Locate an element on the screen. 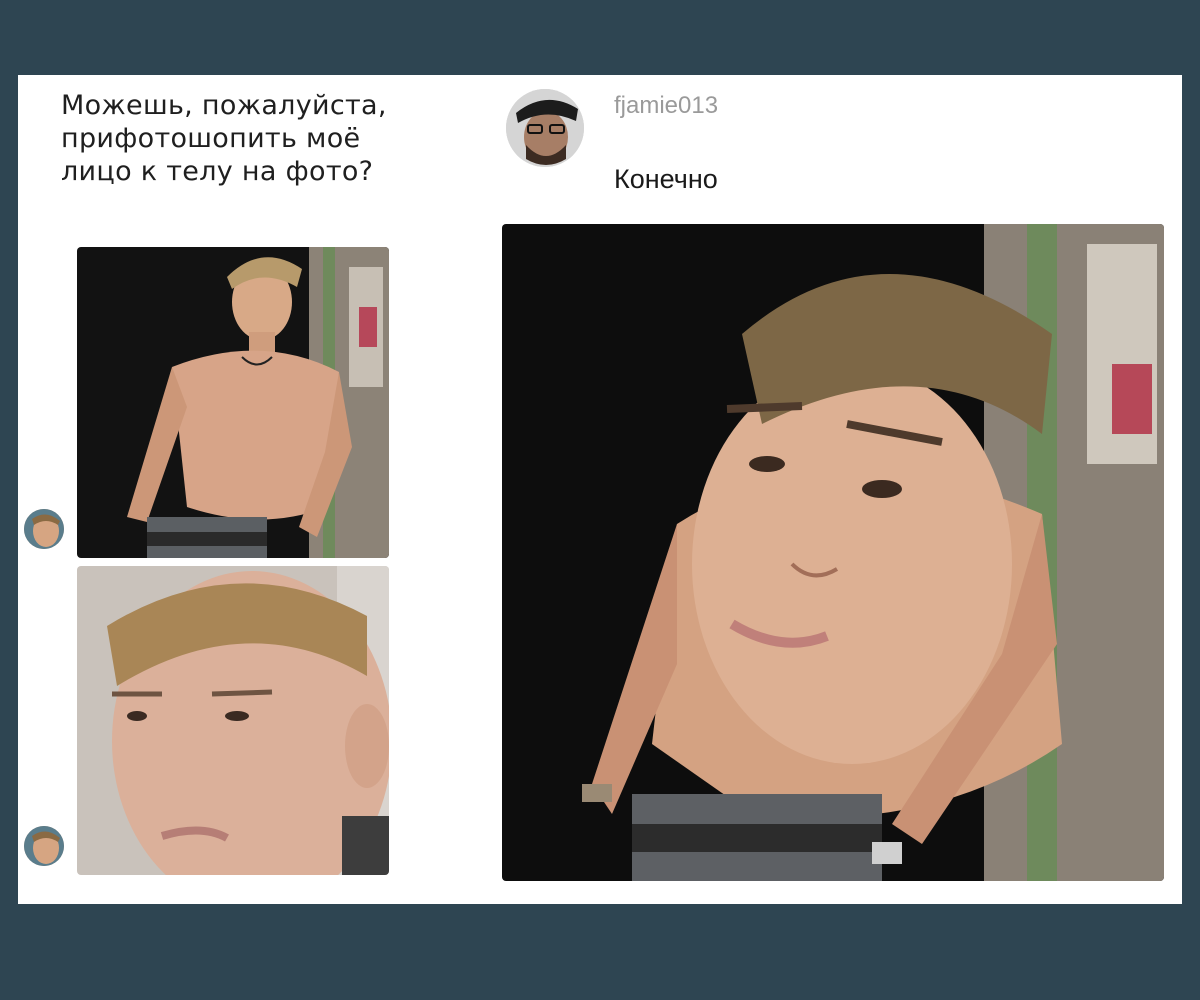 This screenshot has height=1000, width=1200. bearded-man-avatar-icon is located at coordinates (545, 128).